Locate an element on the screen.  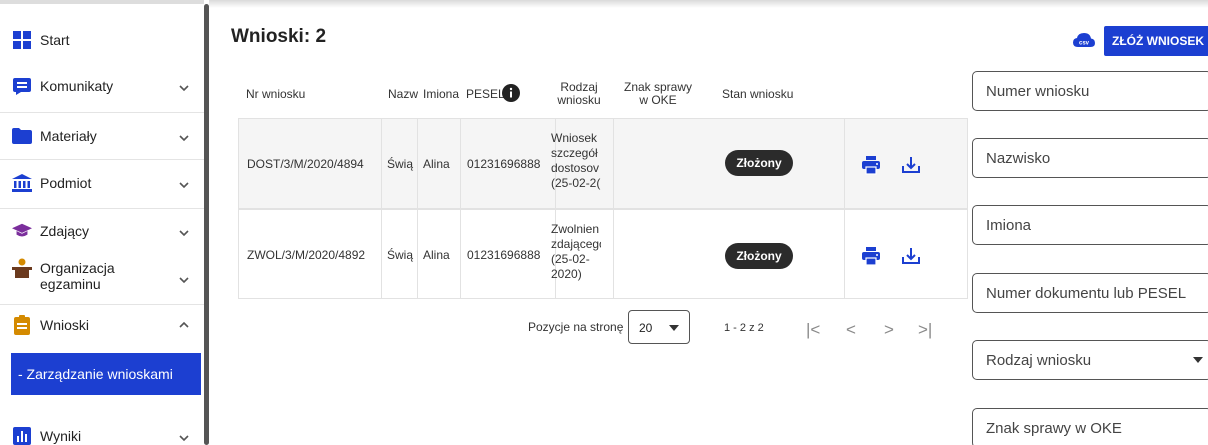
sidebar-item-organizacja: Organizacja egzaminu is located at coordinates (102, 276).